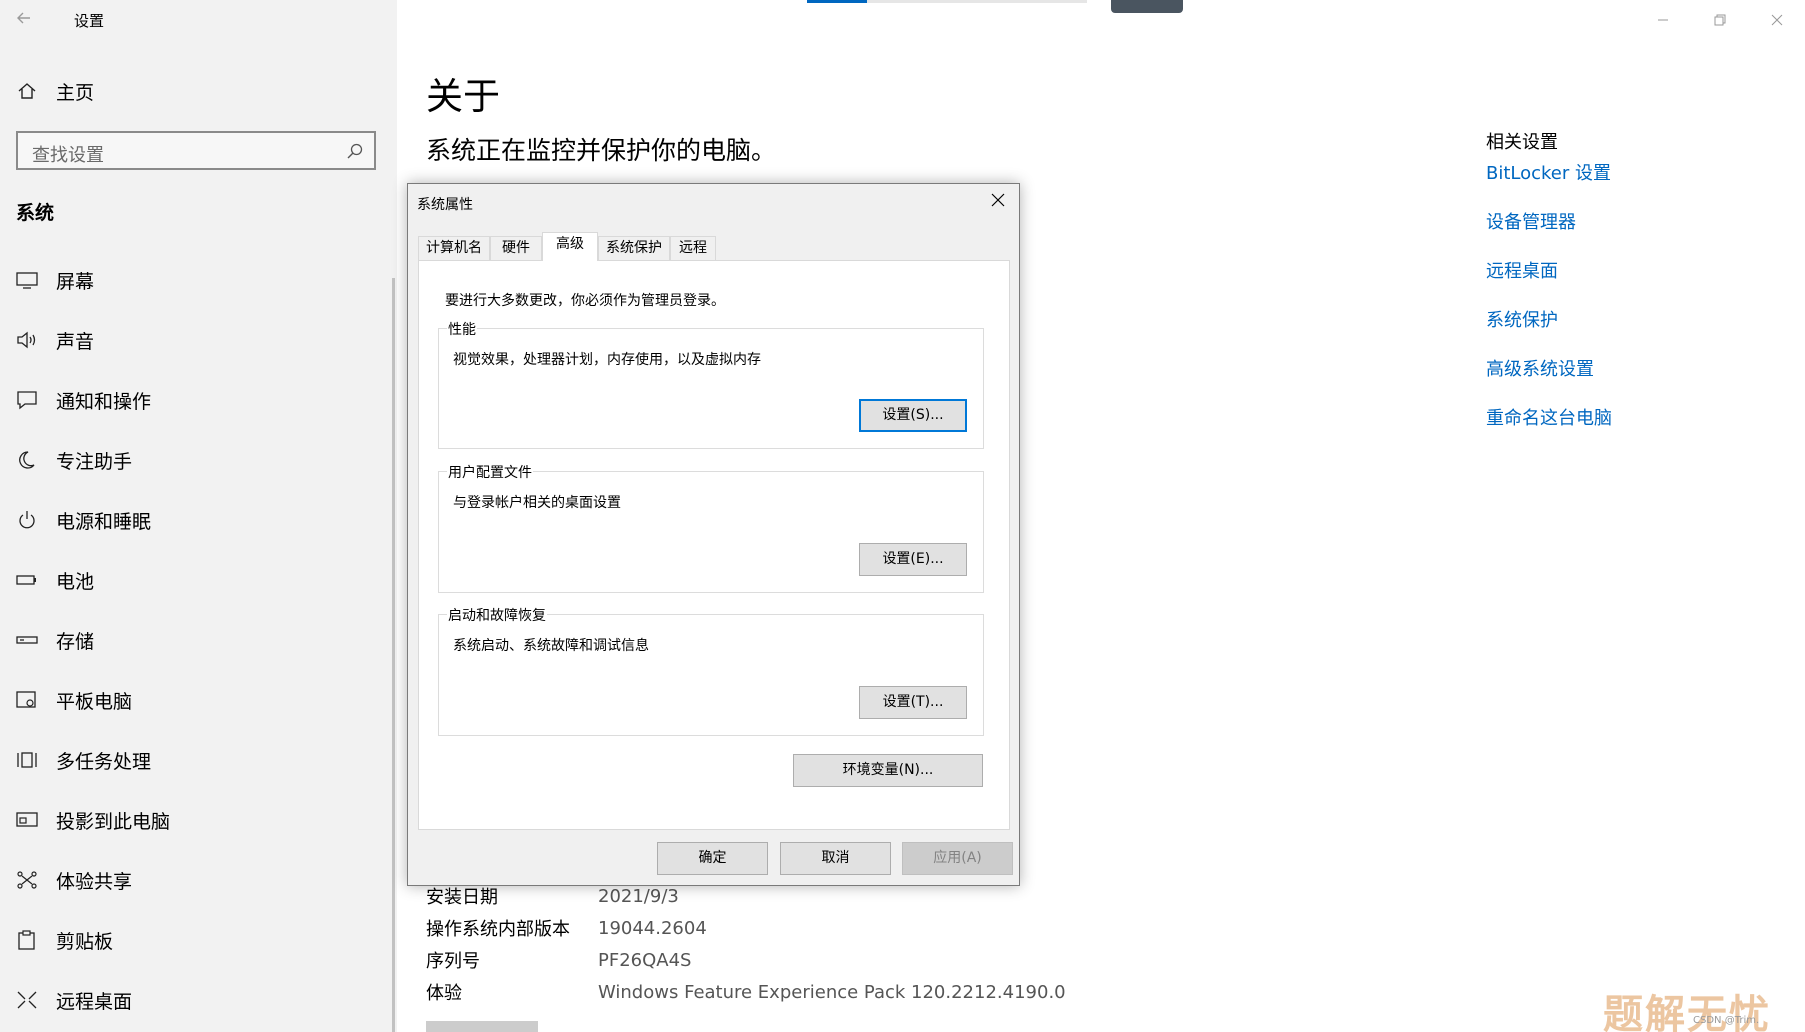  What do you see at coordinates (27, 760) in the screenshot?
I see `multitask-icon` at bounding box center [27, 760].